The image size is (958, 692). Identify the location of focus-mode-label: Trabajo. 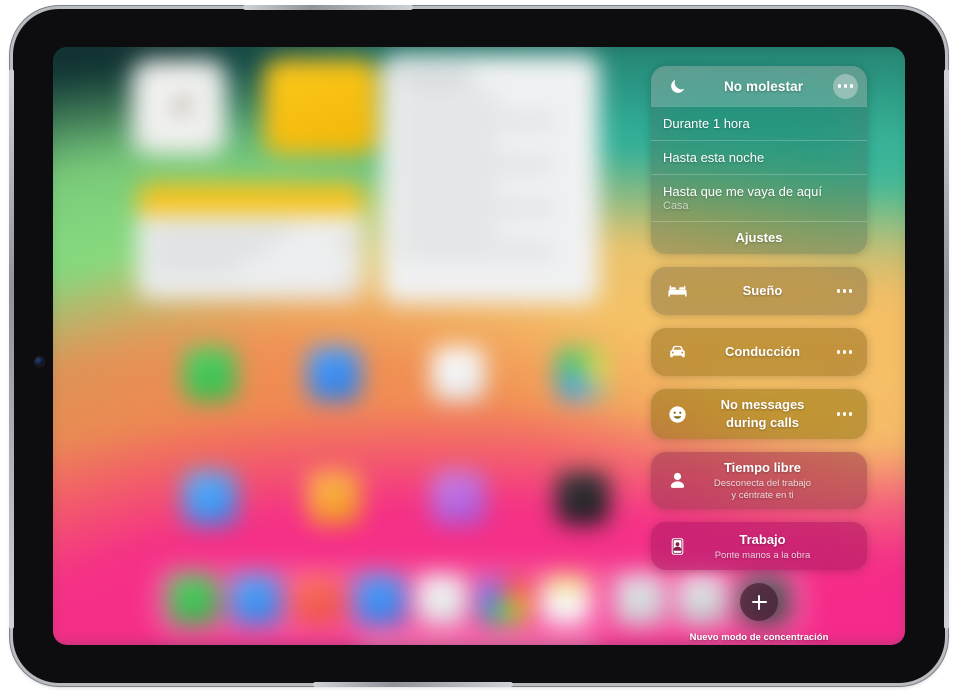
(762, 539).